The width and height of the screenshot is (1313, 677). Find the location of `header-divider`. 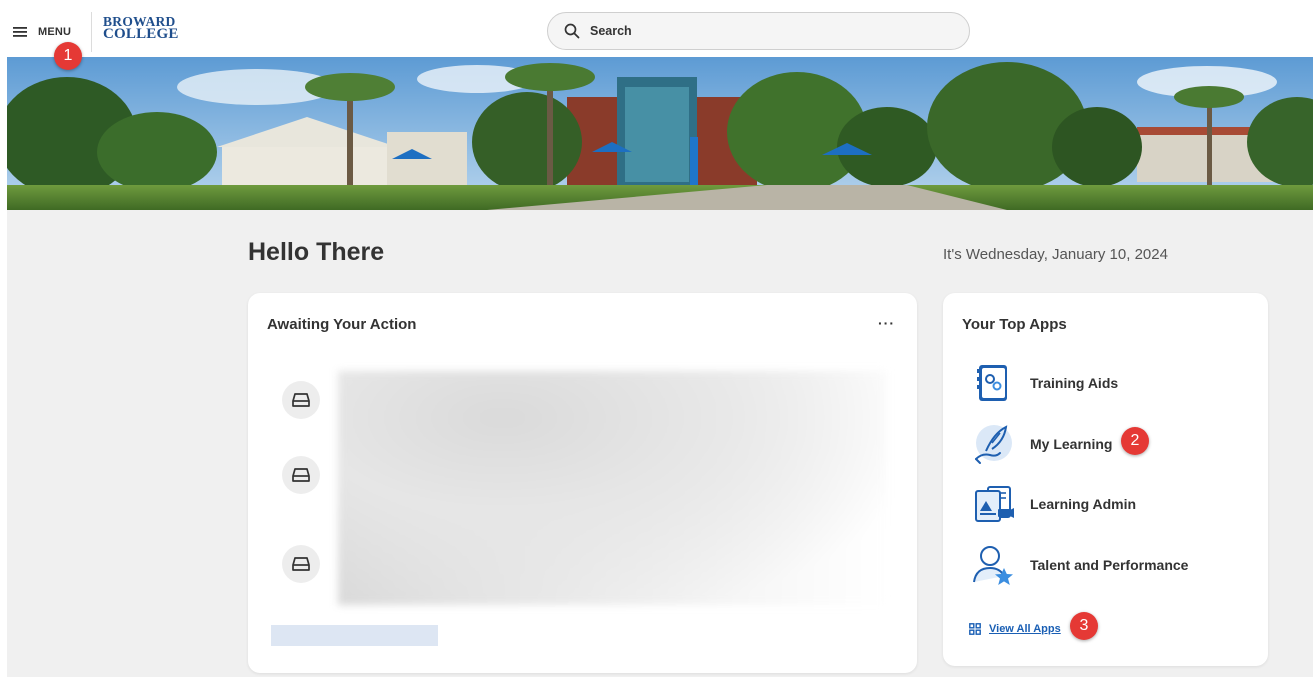

header-divider is located at coordinates (91, 32).